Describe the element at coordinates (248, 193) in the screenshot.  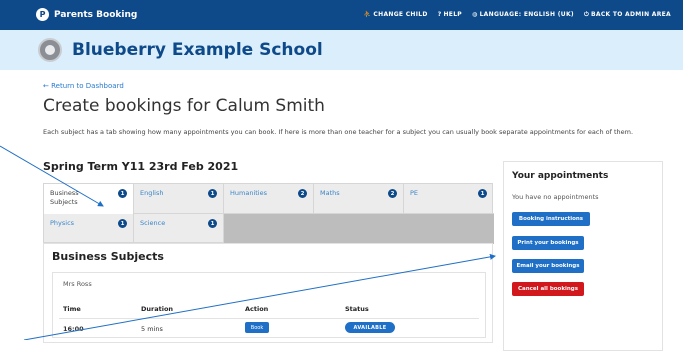
I see `tab-label: Humanities` at that location.